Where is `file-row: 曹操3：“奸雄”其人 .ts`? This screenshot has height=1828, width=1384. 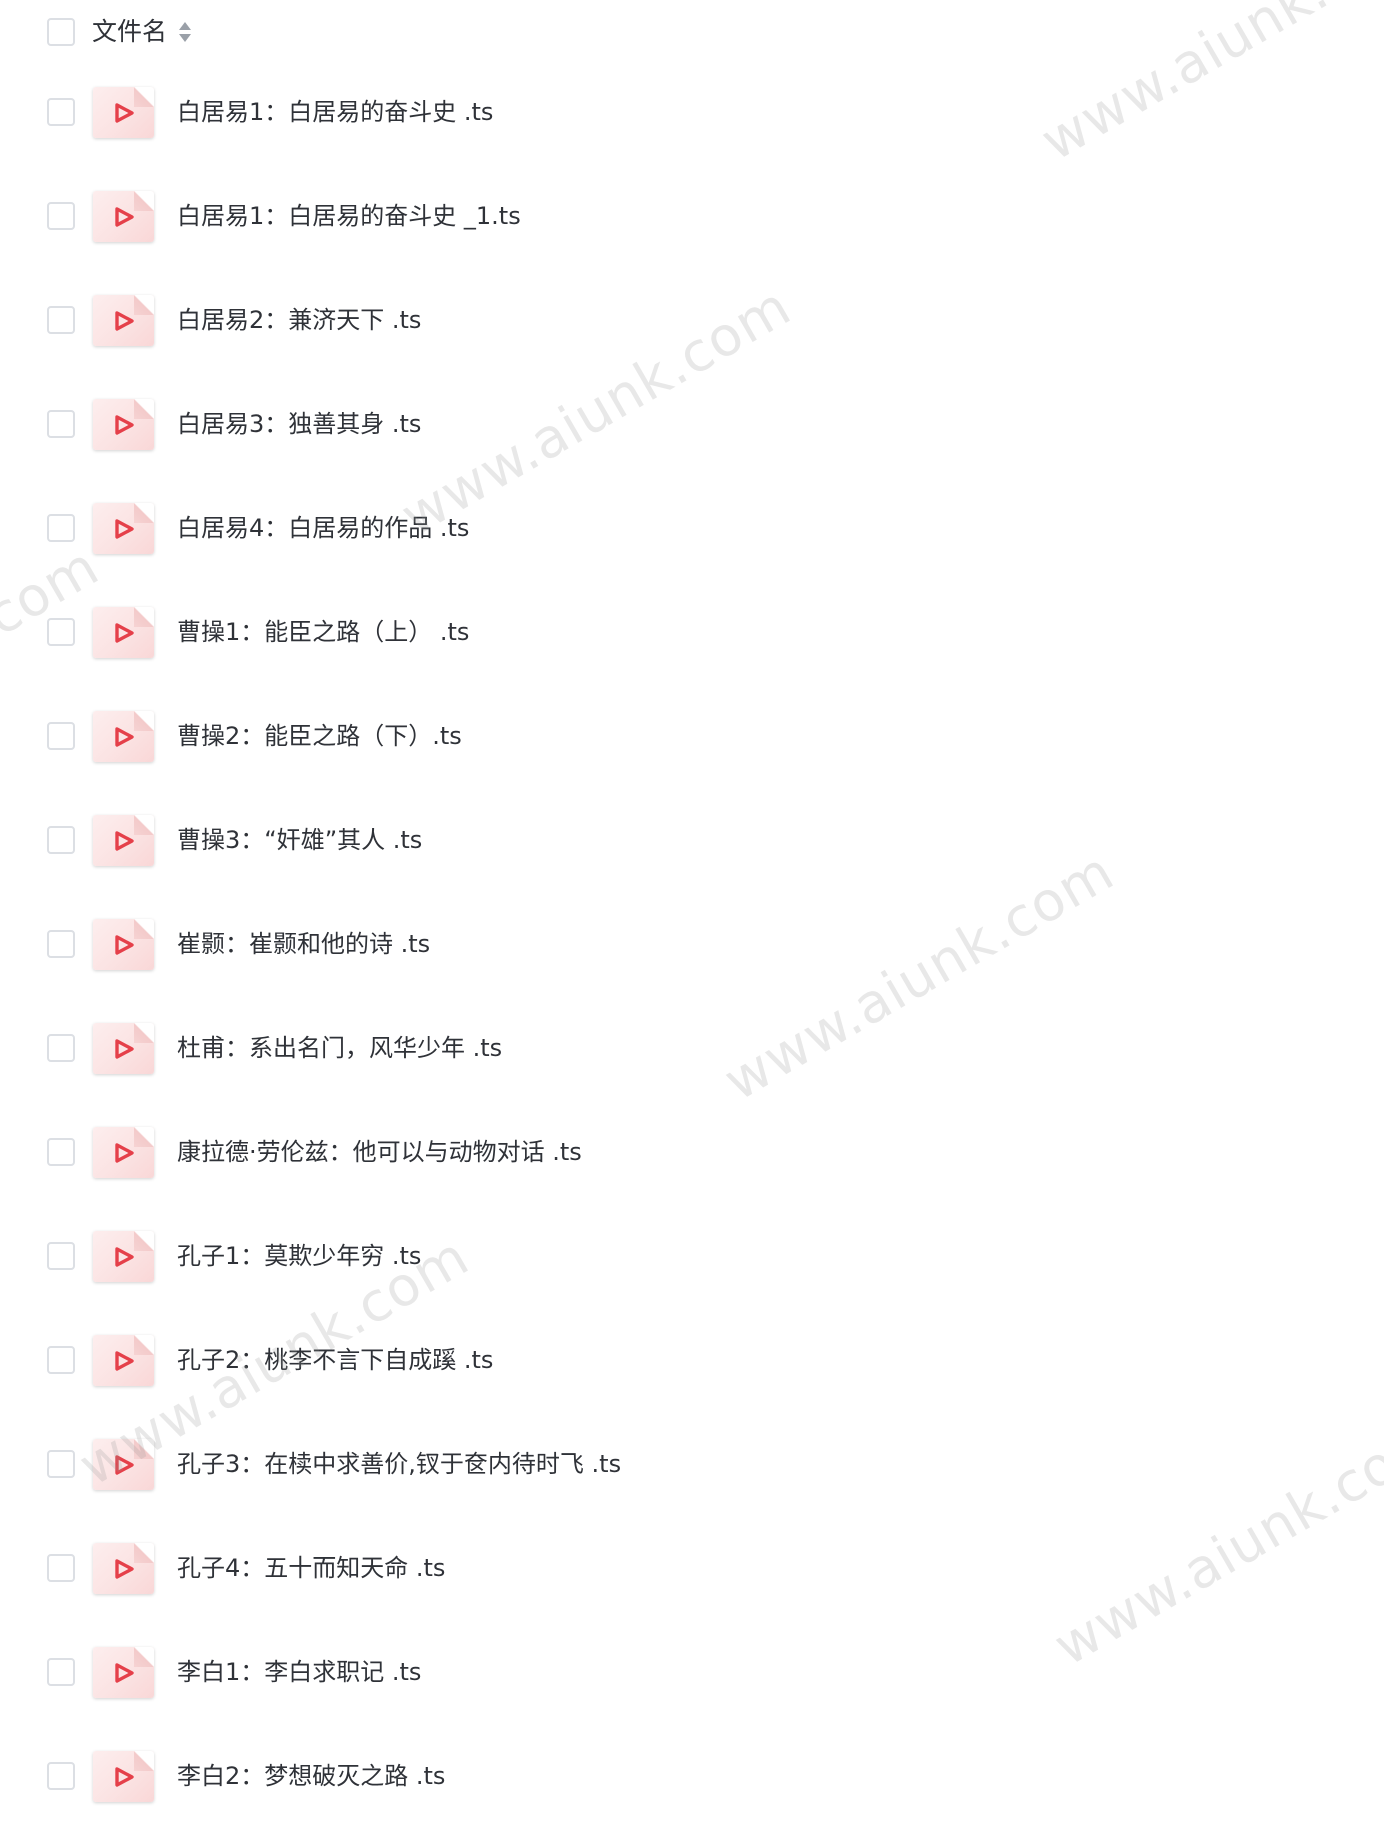
file-row: 曹操3：“奸雄”其人 .ts is located at coordinates (692, 840).